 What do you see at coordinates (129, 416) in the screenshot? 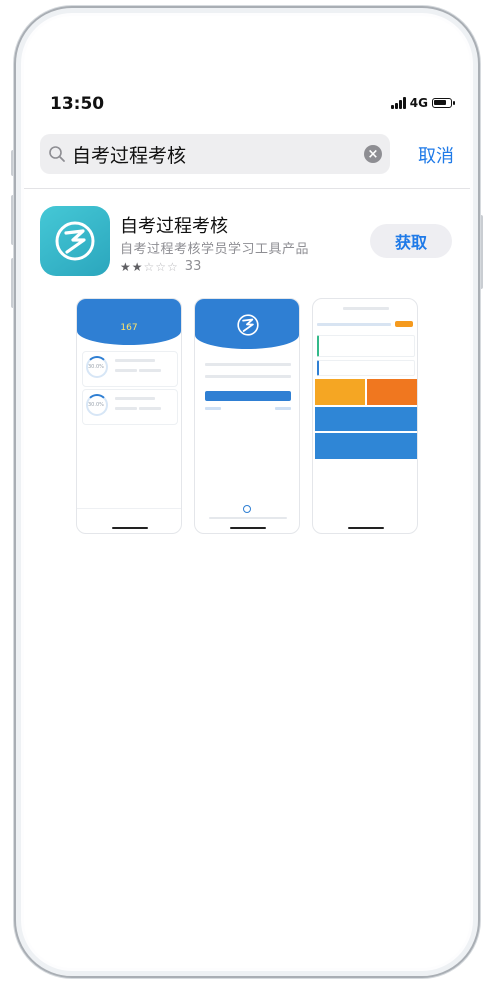
I see `app-screenshot-1: 167 30.0% 30.0%` at bounding box center [129, 416].